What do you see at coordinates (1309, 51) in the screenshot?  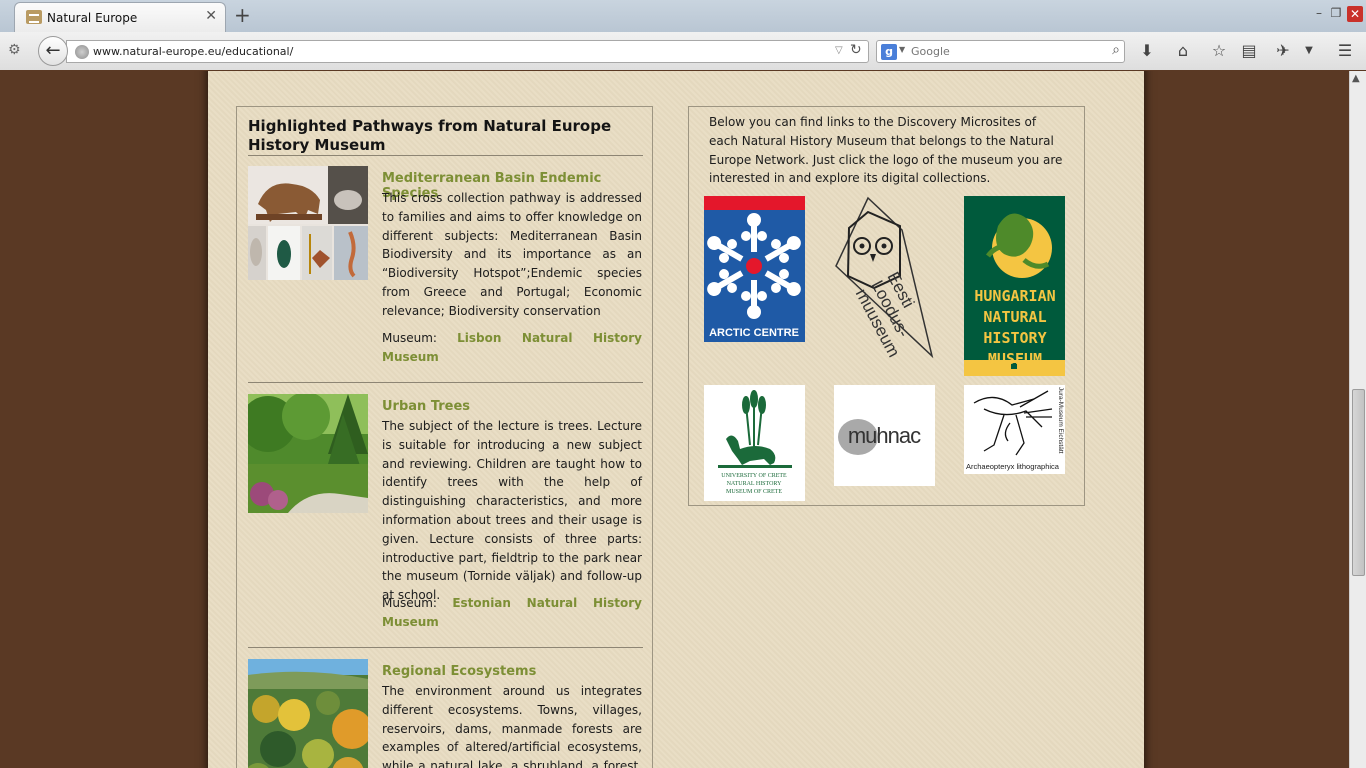 I see `addon-dropdown-icon: ▼` at bounding box center [1309, 51].